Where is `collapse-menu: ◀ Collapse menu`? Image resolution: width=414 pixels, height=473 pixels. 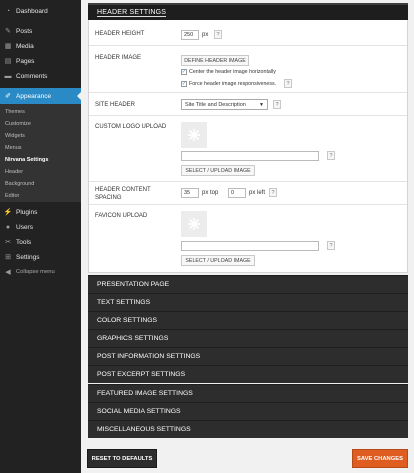
collapse-menu: ◀ Collapse menu is located at coordinates (40, 272).